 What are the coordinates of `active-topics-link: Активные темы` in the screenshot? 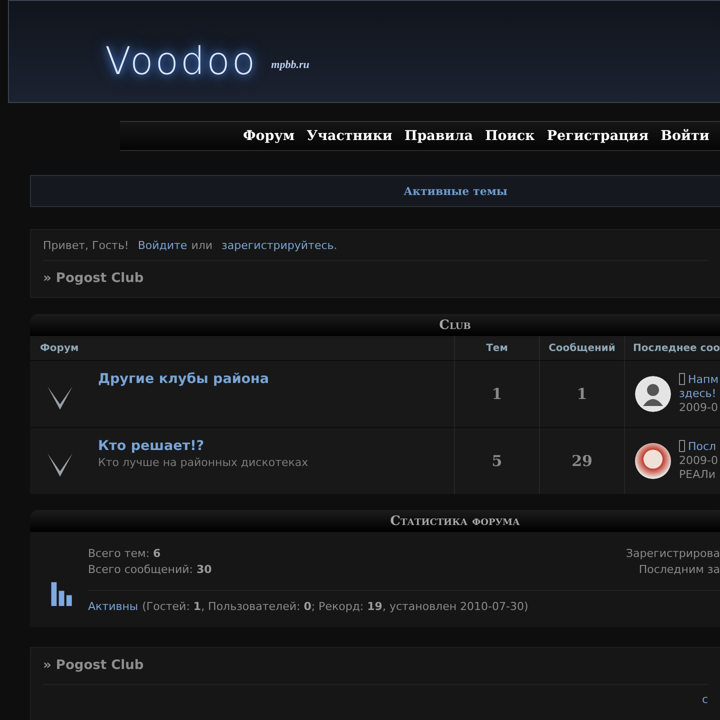 It's located at (456, 191).